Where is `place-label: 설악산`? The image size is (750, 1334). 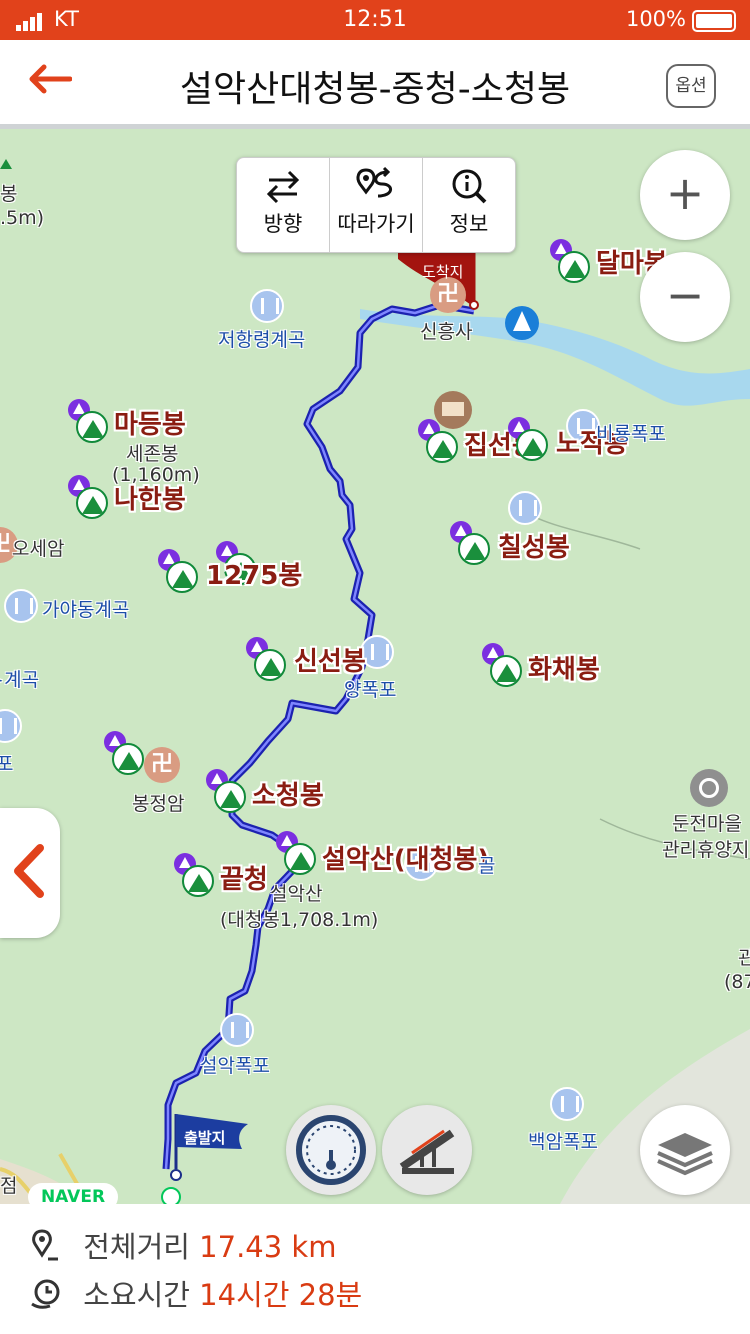
place-label: 설악산 is located at coordinates (296, 894).